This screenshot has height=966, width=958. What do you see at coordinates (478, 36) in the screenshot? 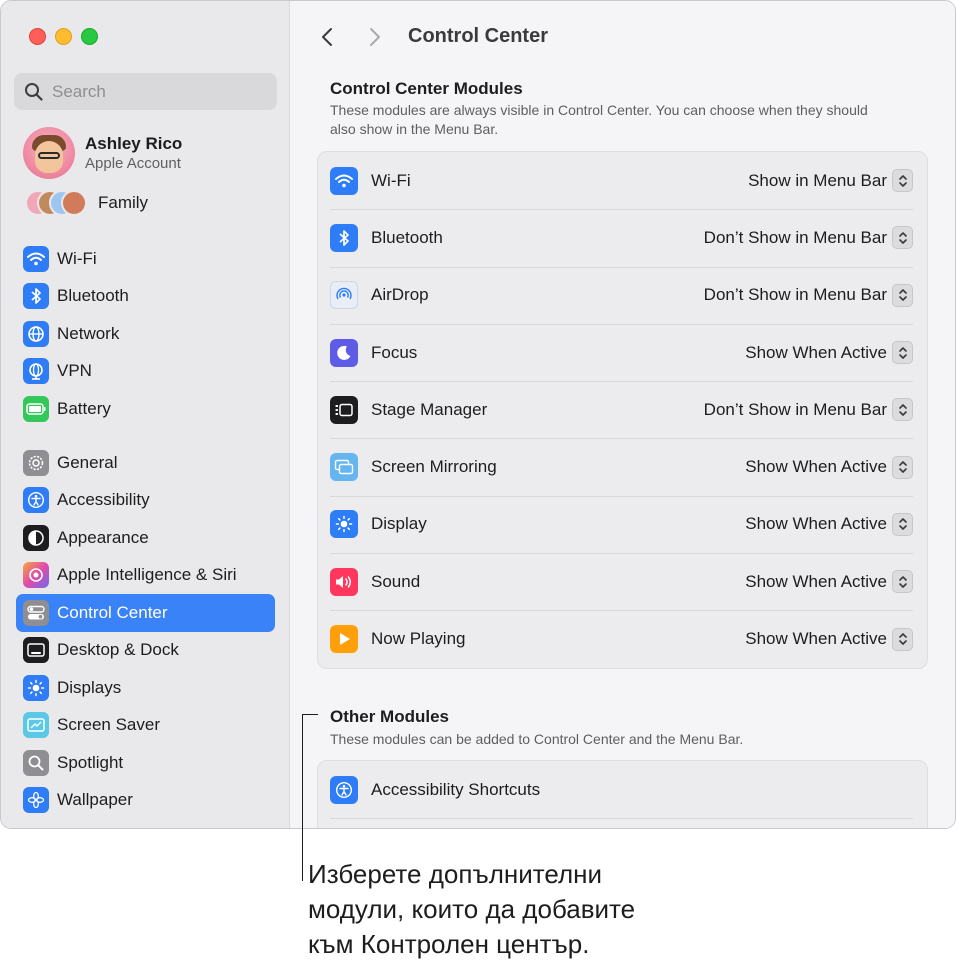
I see `page-title: Control Center` at bounding box center [478, 36].